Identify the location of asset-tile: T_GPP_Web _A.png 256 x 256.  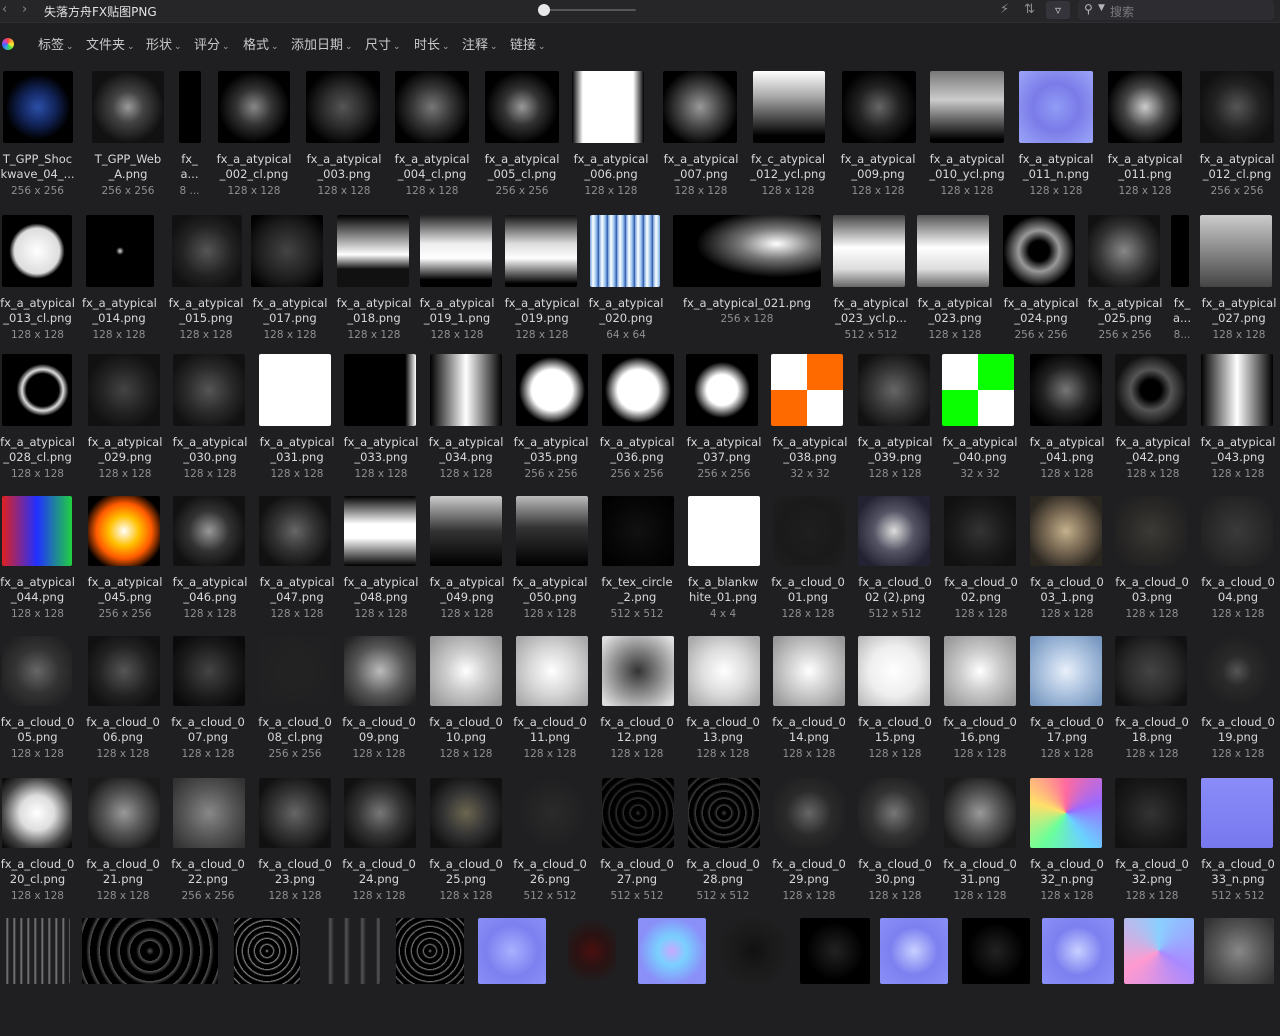
(128, 134).